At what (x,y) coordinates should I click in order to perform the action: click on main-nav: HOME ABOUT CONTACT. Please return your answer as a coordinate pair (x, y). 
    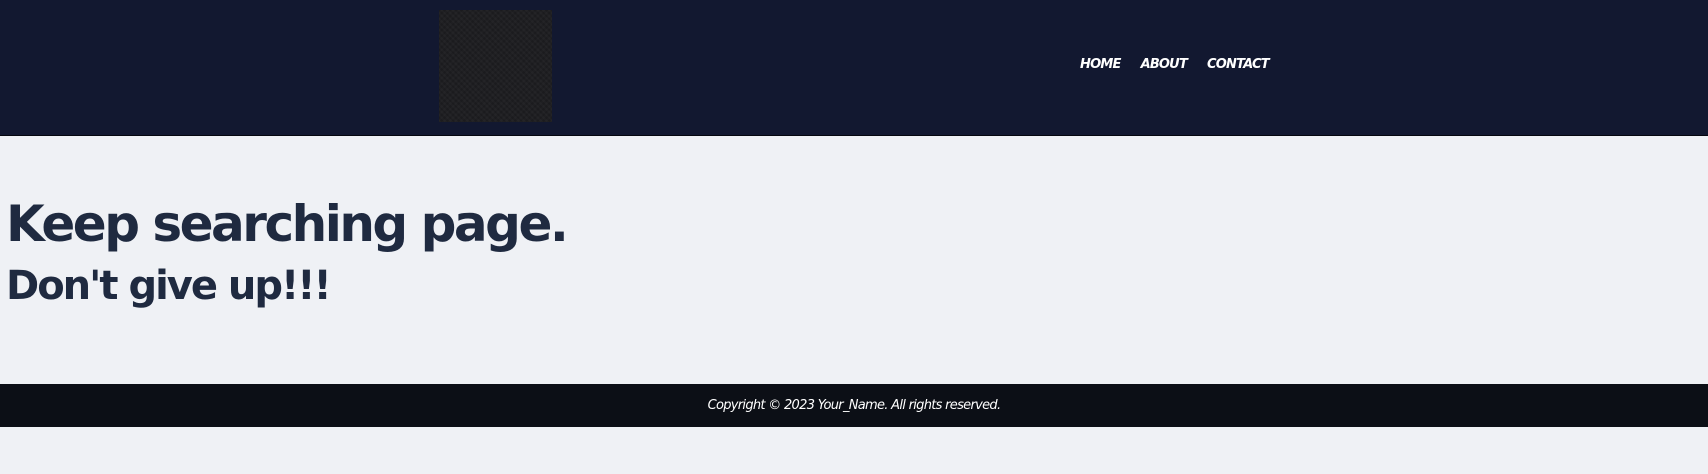
    Looking at the image, I should click on (1175, 64).